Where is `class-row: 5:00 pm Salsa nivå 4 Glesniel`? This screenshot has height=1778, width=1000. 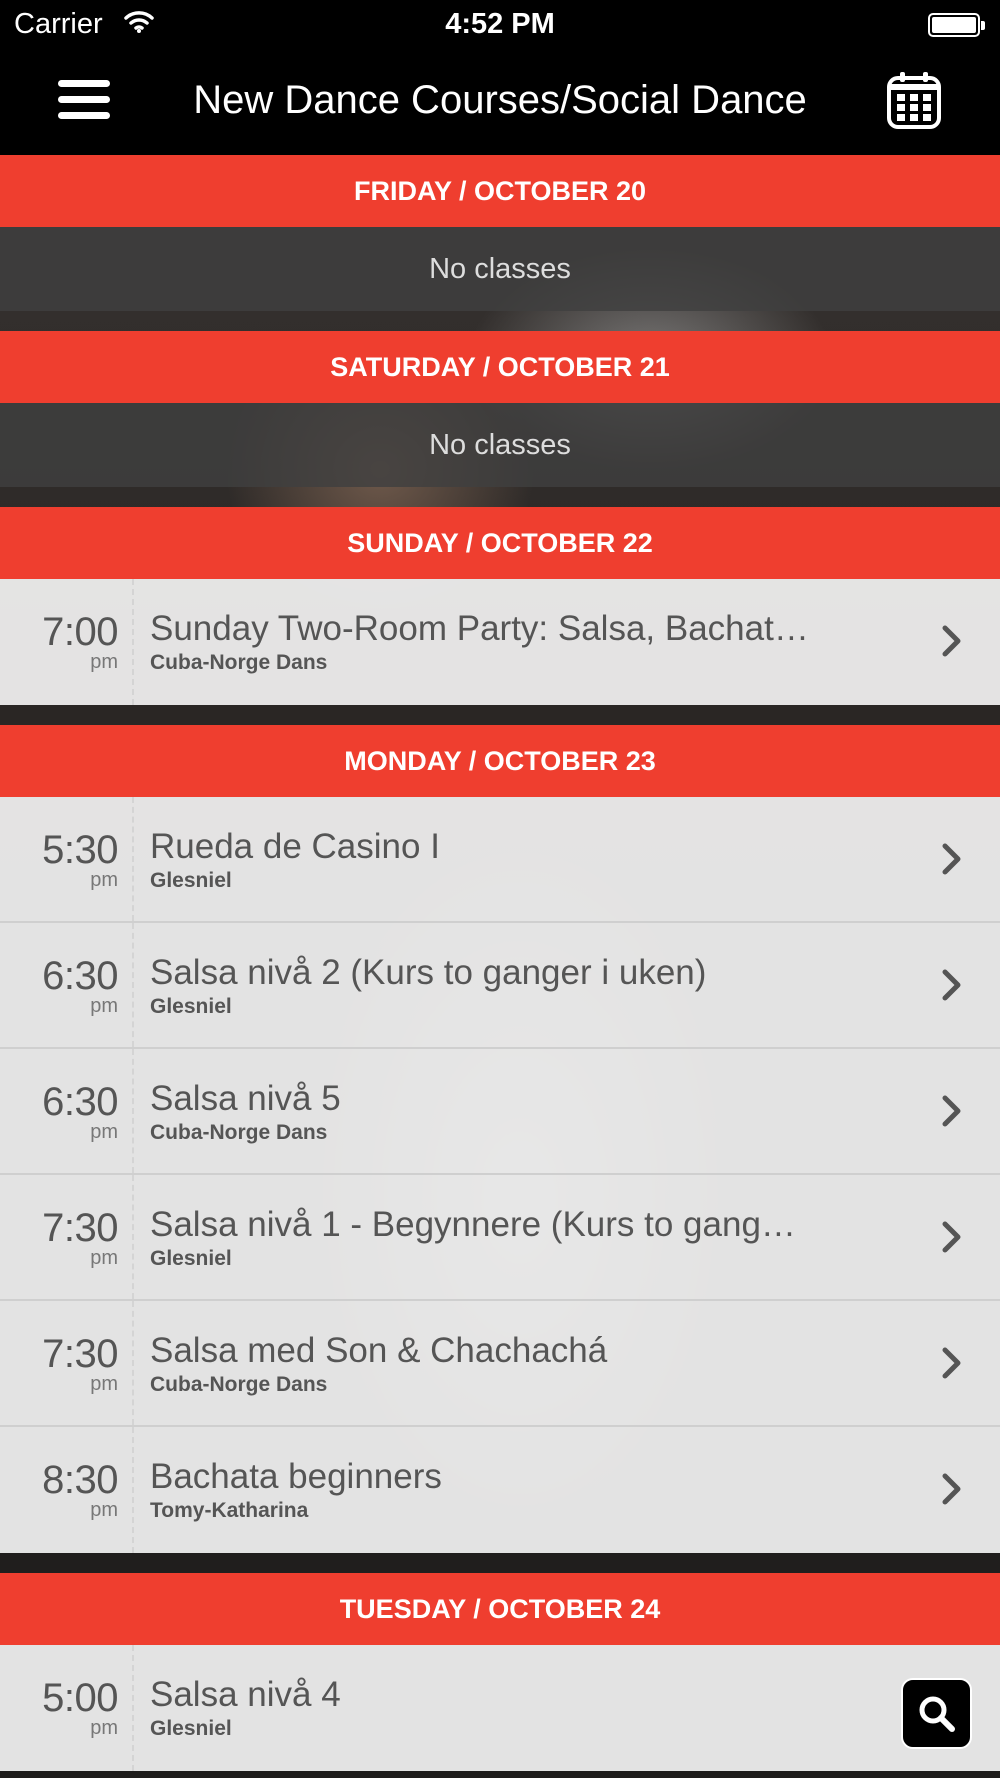 class-row: 5:00 pm Salsa nivå 4 Glesniel is located at coordinates (500, 1708).